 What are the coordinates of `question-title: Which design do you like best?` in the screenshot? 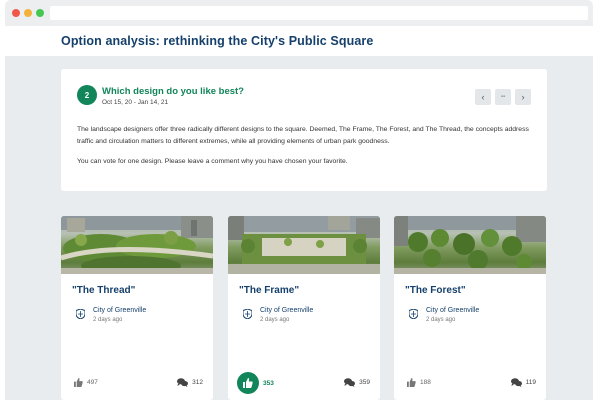 It's located at (173, 91).